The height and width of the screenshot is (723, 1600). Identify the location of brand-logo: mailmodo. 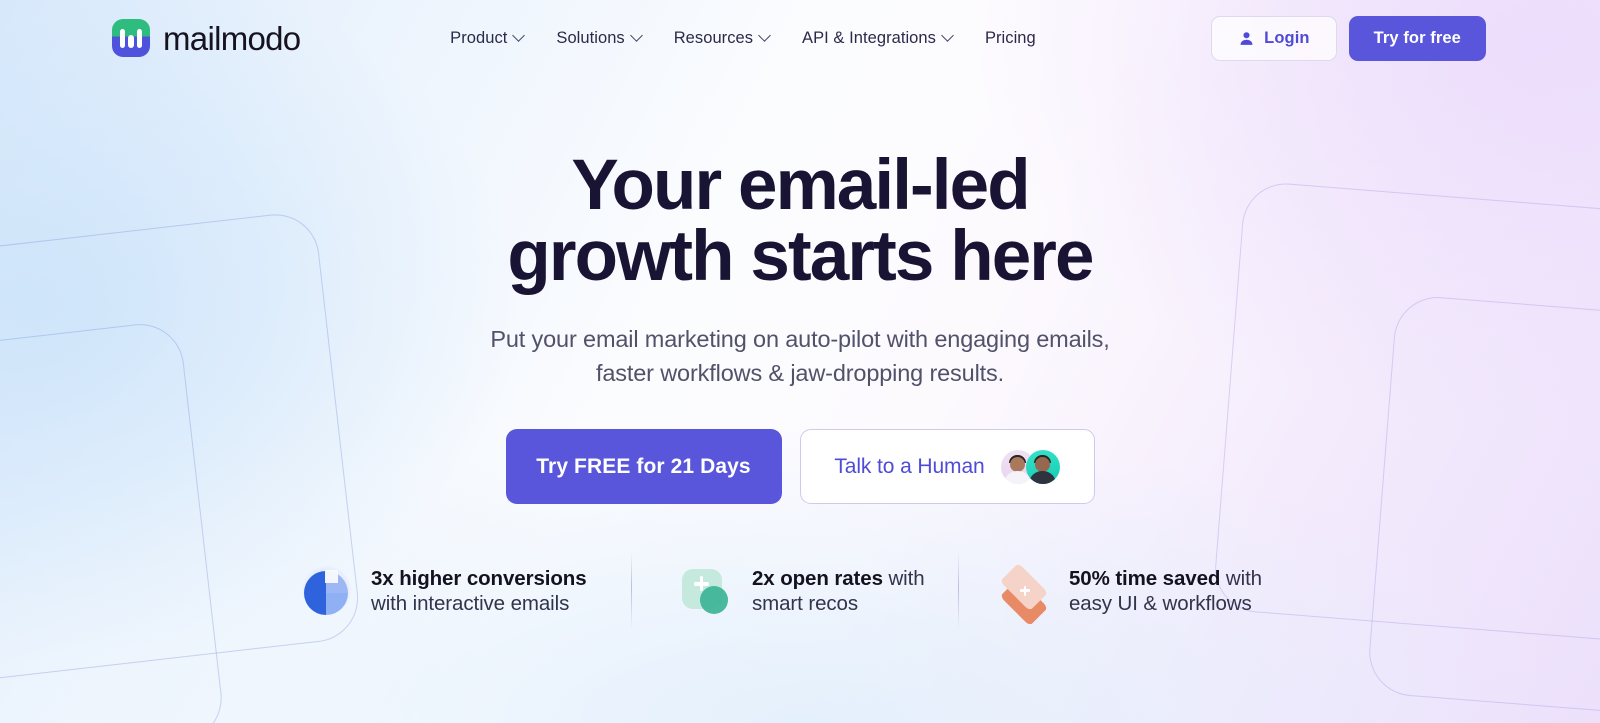
(206, 38).